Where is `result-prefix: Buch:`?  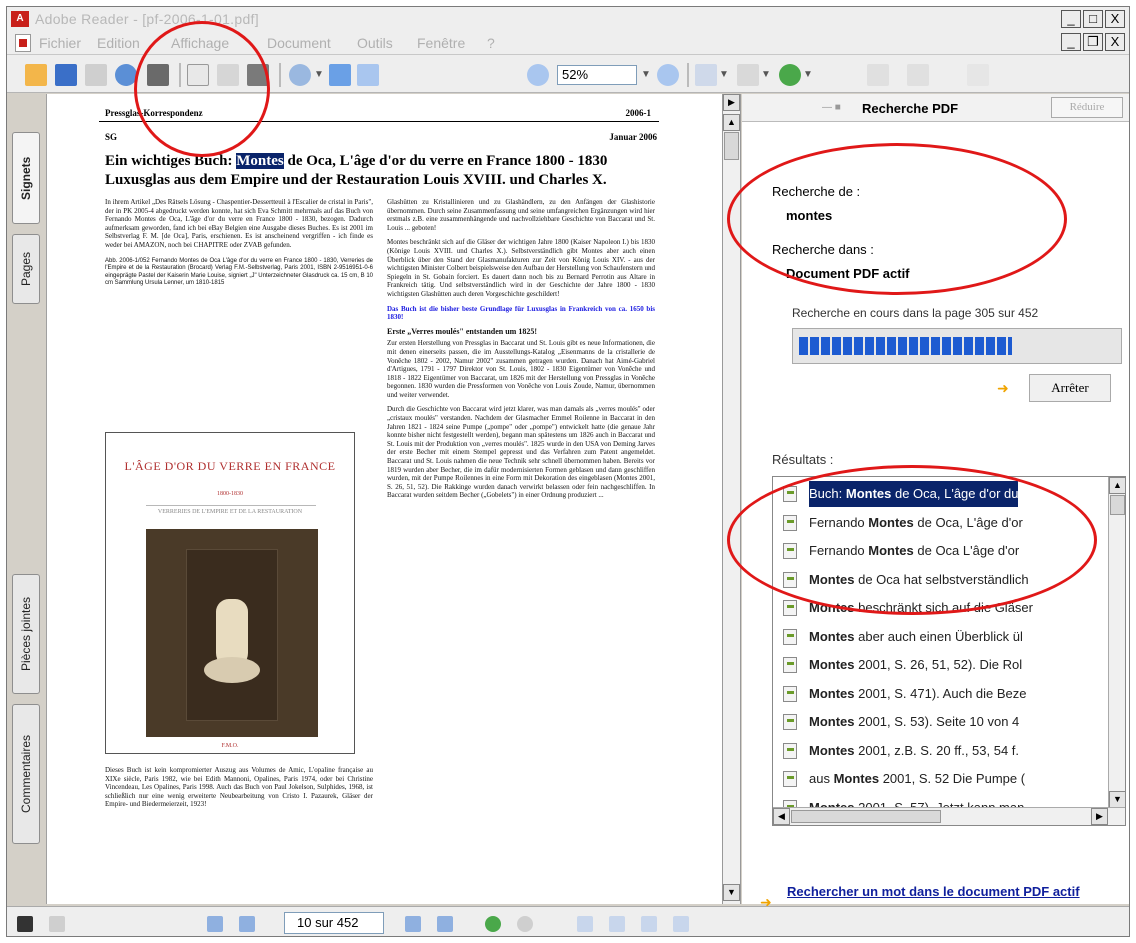 result-prefix: Buch: is located at coordinates (827, 493).